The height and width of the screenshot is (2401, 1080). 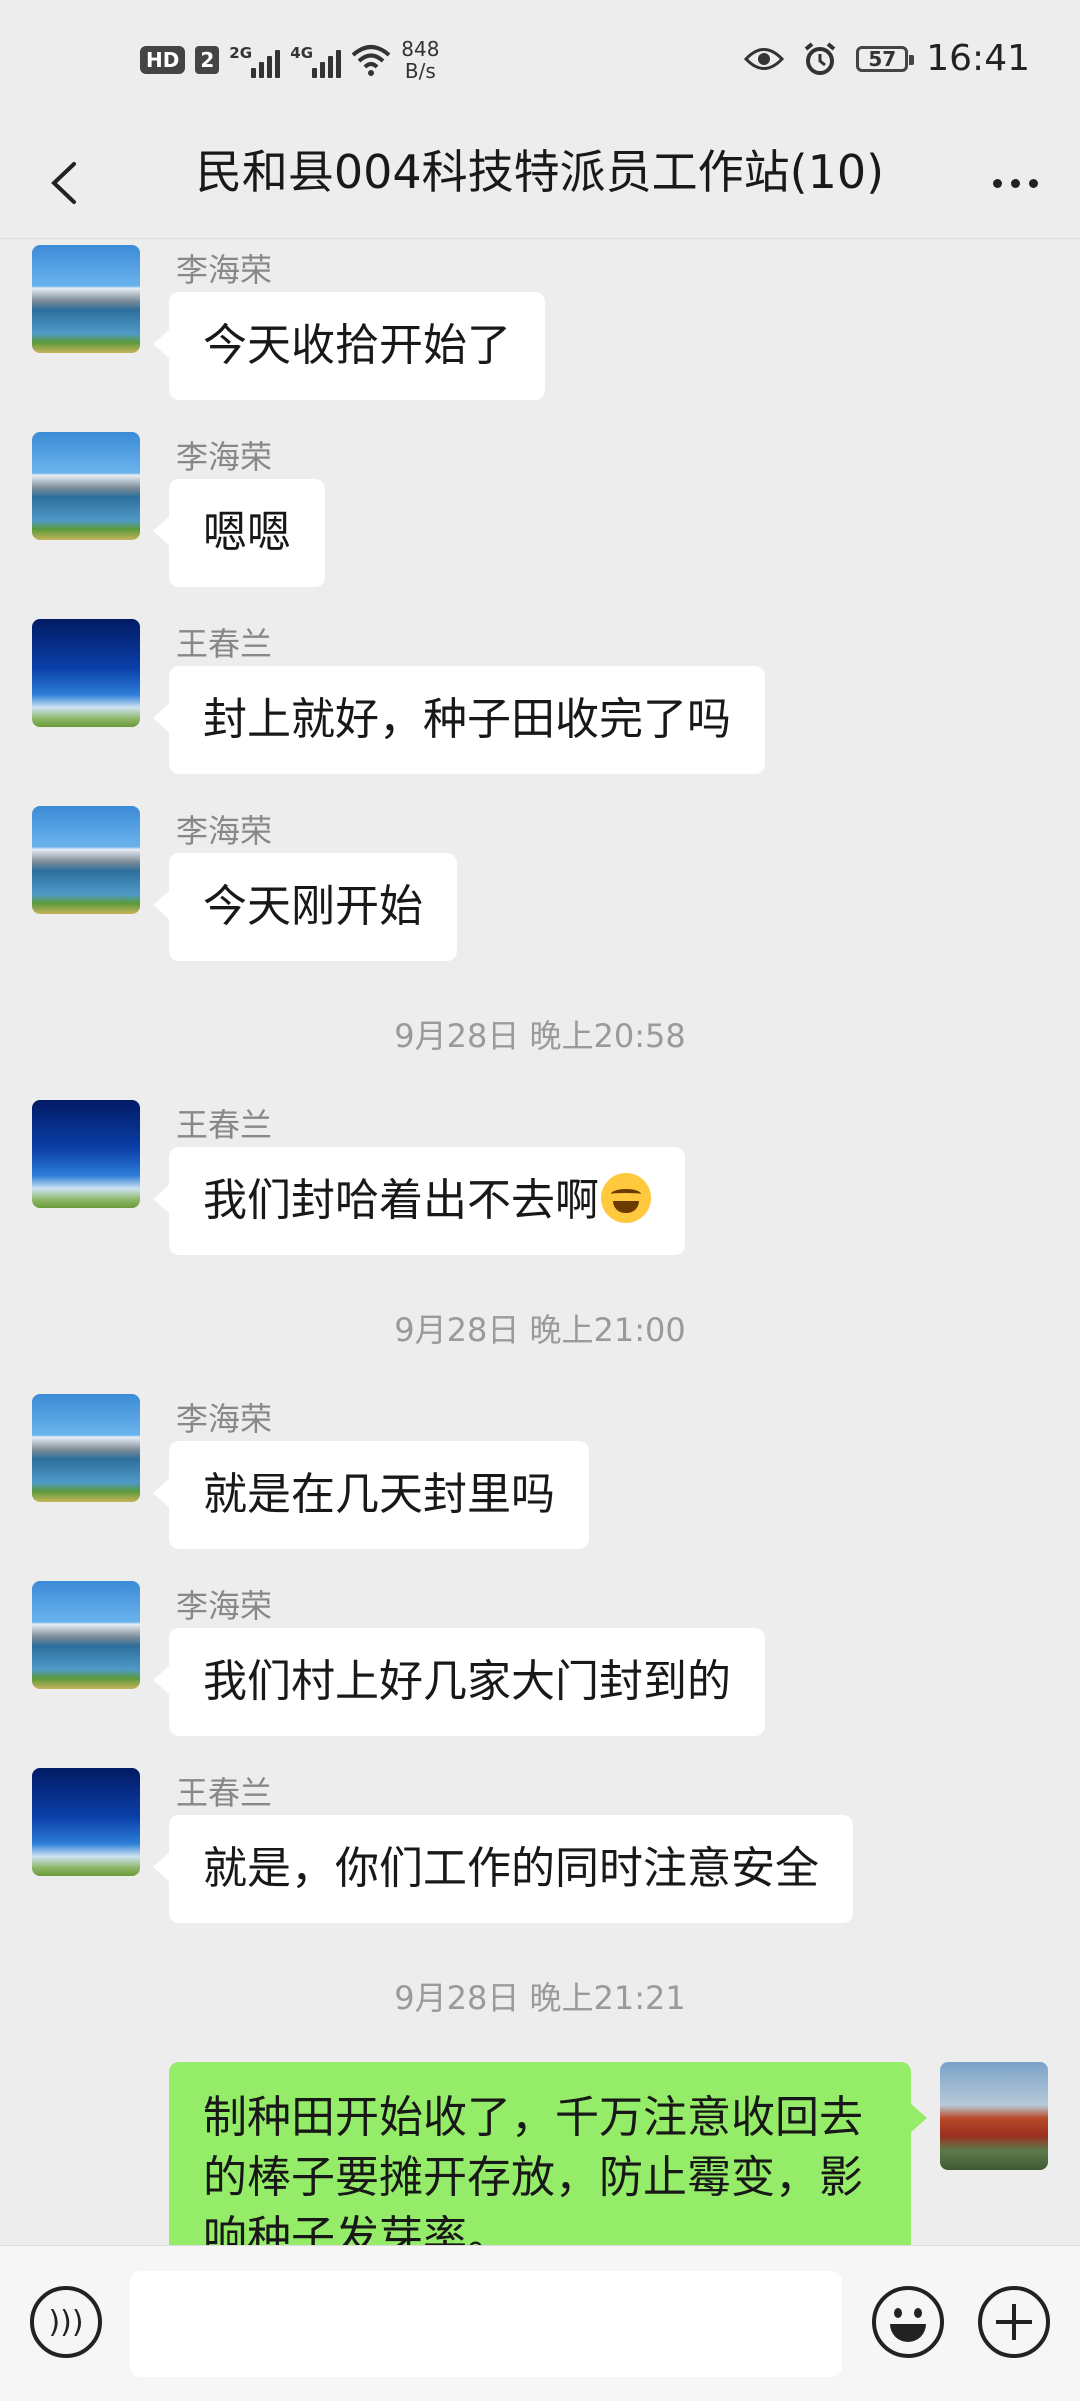 I want to click on face-with-tears-of-joy-icon, so click(x=626, y=1198).